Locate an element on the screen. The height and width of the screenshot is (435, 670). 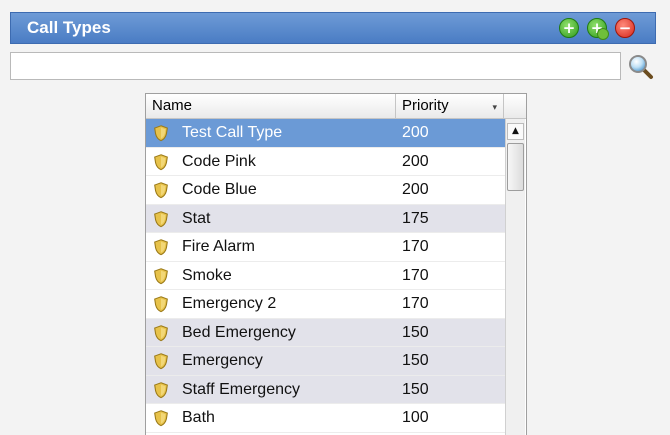
badge-icon is located at coordinates (603, 34).